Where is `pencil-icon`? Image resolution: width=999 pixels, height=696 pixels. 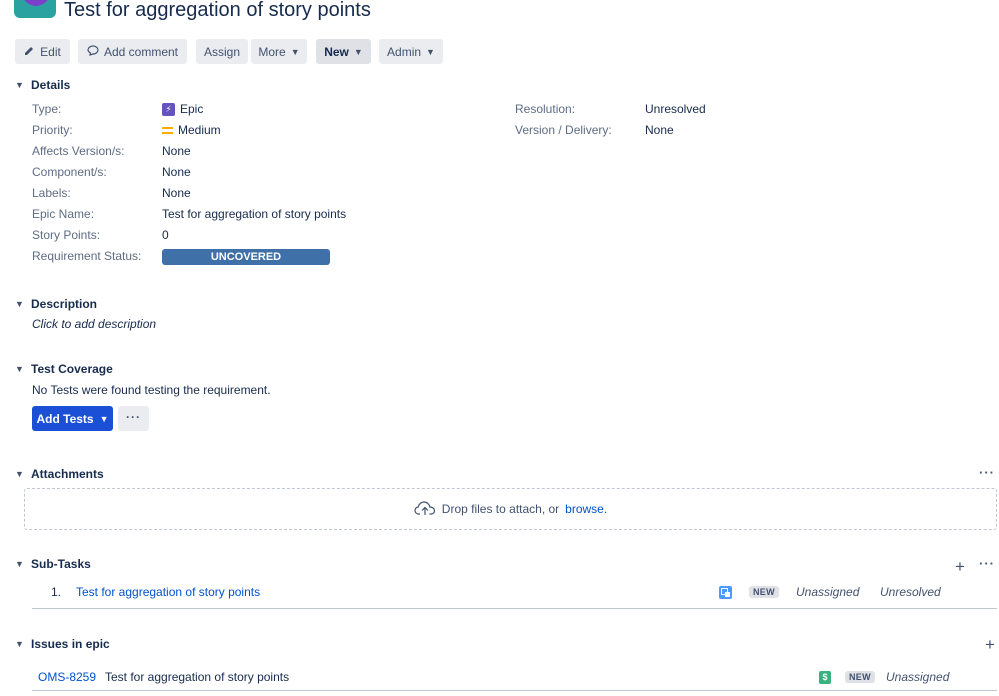
pencil-icon is located at coordinates (29, 52).